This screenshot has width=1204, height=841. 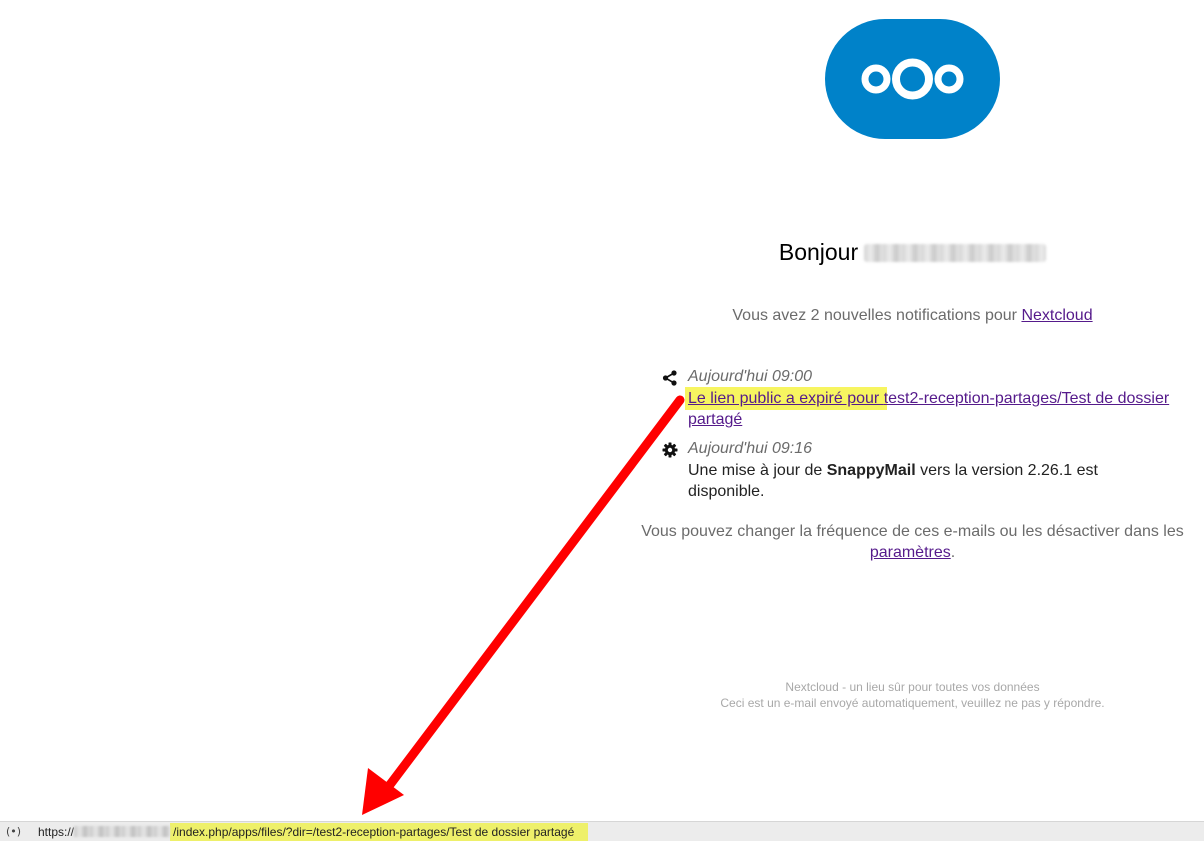 I want to click on greeting-prefix: Bonjour, so click(x=818, y=252).